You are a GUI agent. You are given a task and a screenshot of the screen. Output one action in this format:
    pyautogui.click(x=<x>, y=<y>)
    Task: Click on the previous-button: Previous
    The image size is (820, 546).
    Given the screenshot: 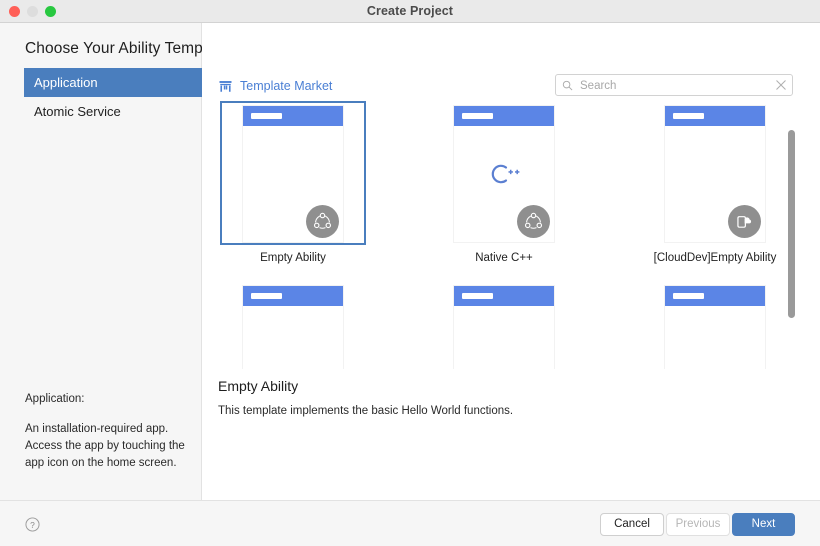 What is the action you would take?
    pyautogui.click(x=698, y=524)
    